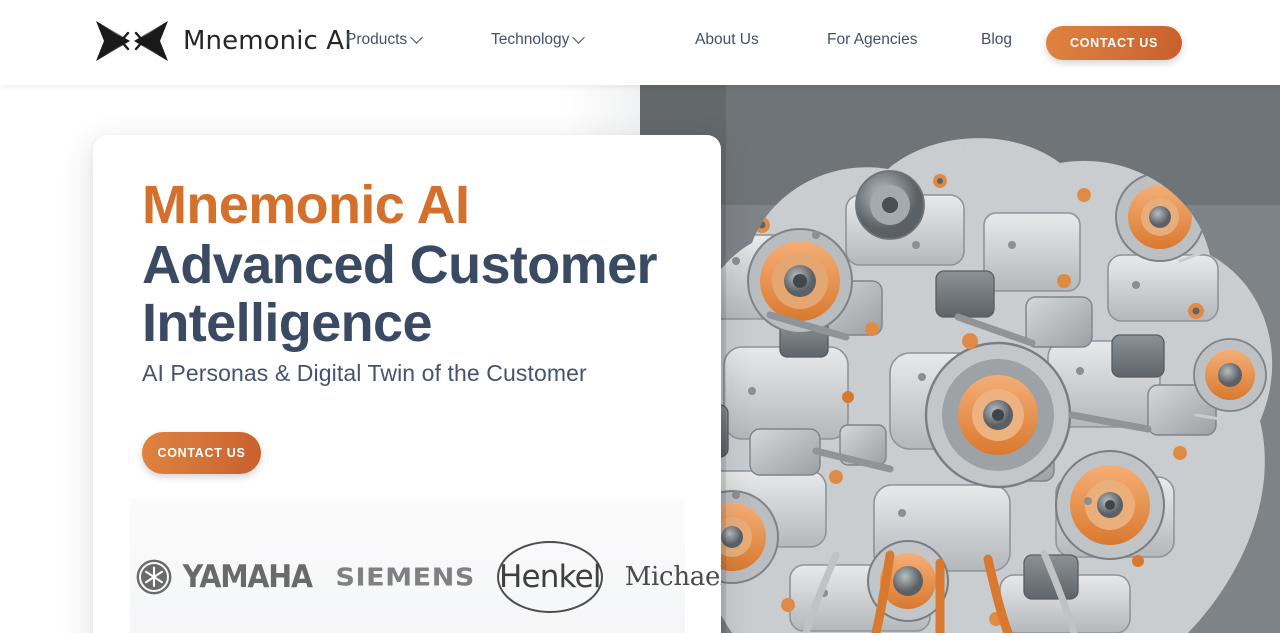 Image resolution: width=1280 pixels, height=633 pixels. I want to click on logo-siemens-text: SIEMENS, so click(405, 577).